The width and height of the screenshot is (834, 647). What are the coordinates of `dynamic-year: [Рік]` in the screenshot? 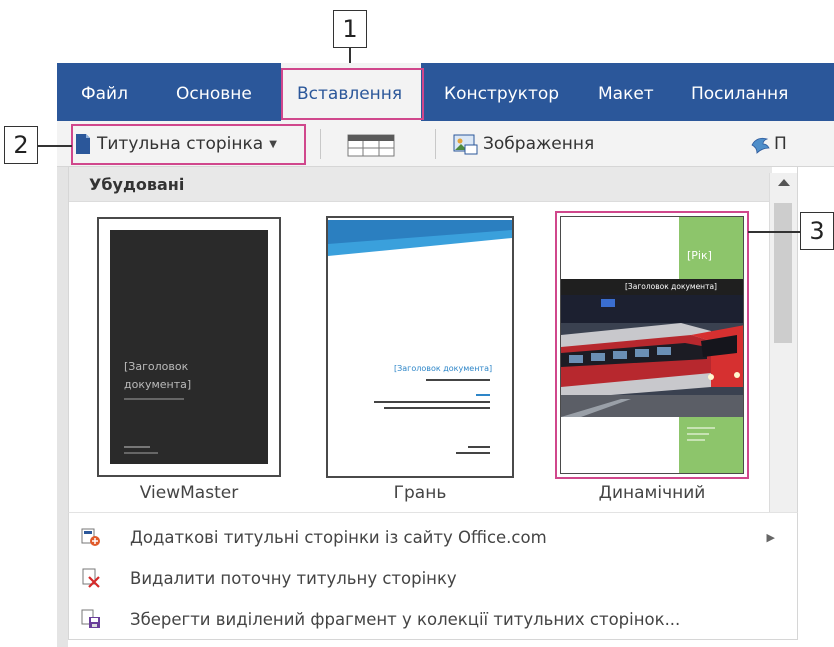 It's located at (699, 255).